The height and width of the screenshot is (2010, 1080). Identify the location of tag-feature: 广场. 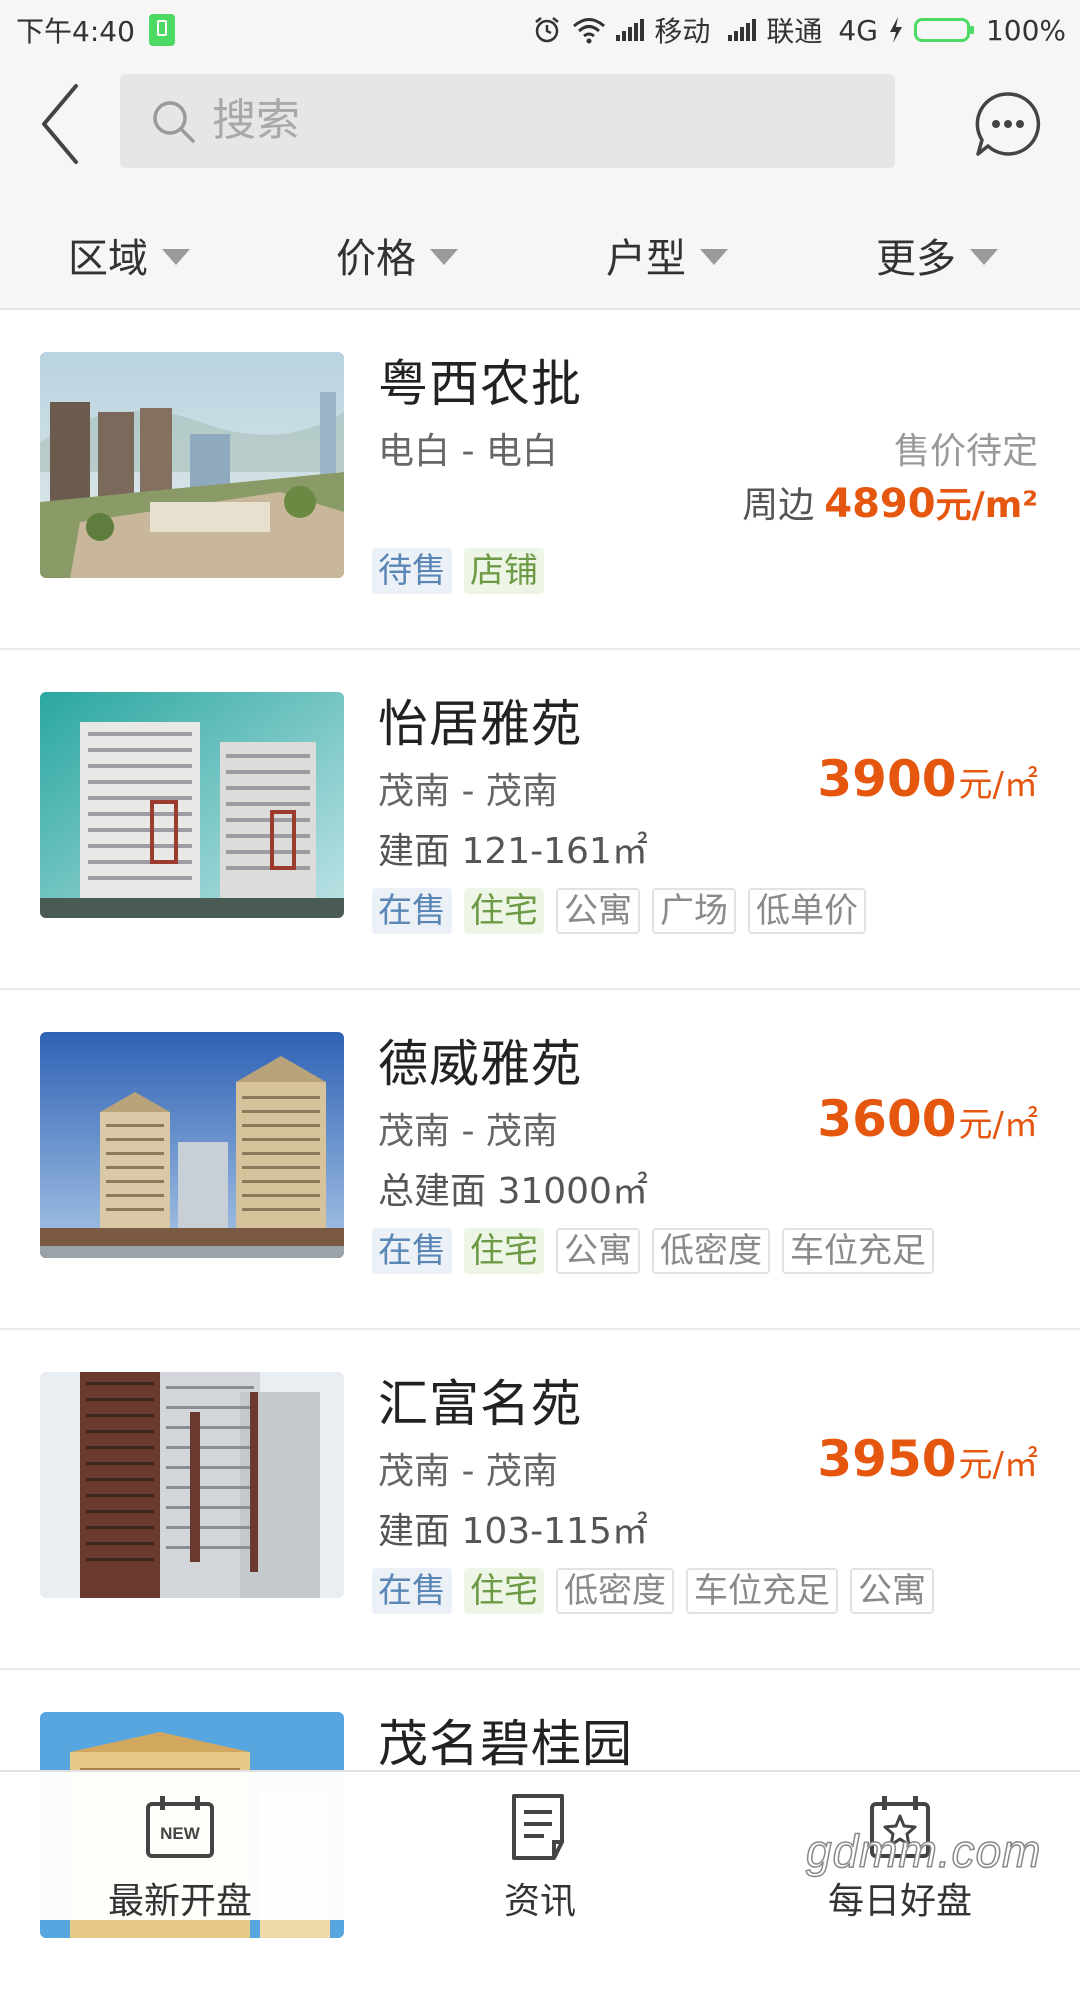
(694, 911).